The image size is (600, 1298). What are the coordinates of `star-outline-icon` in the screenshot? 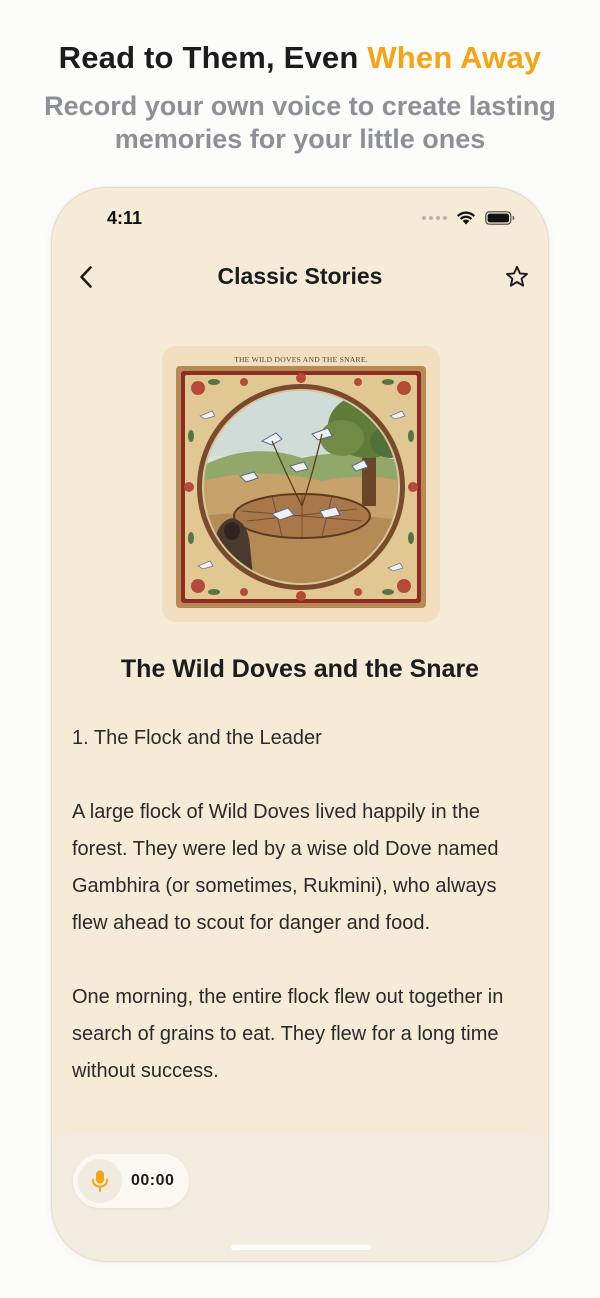 It's located at (517, 277).